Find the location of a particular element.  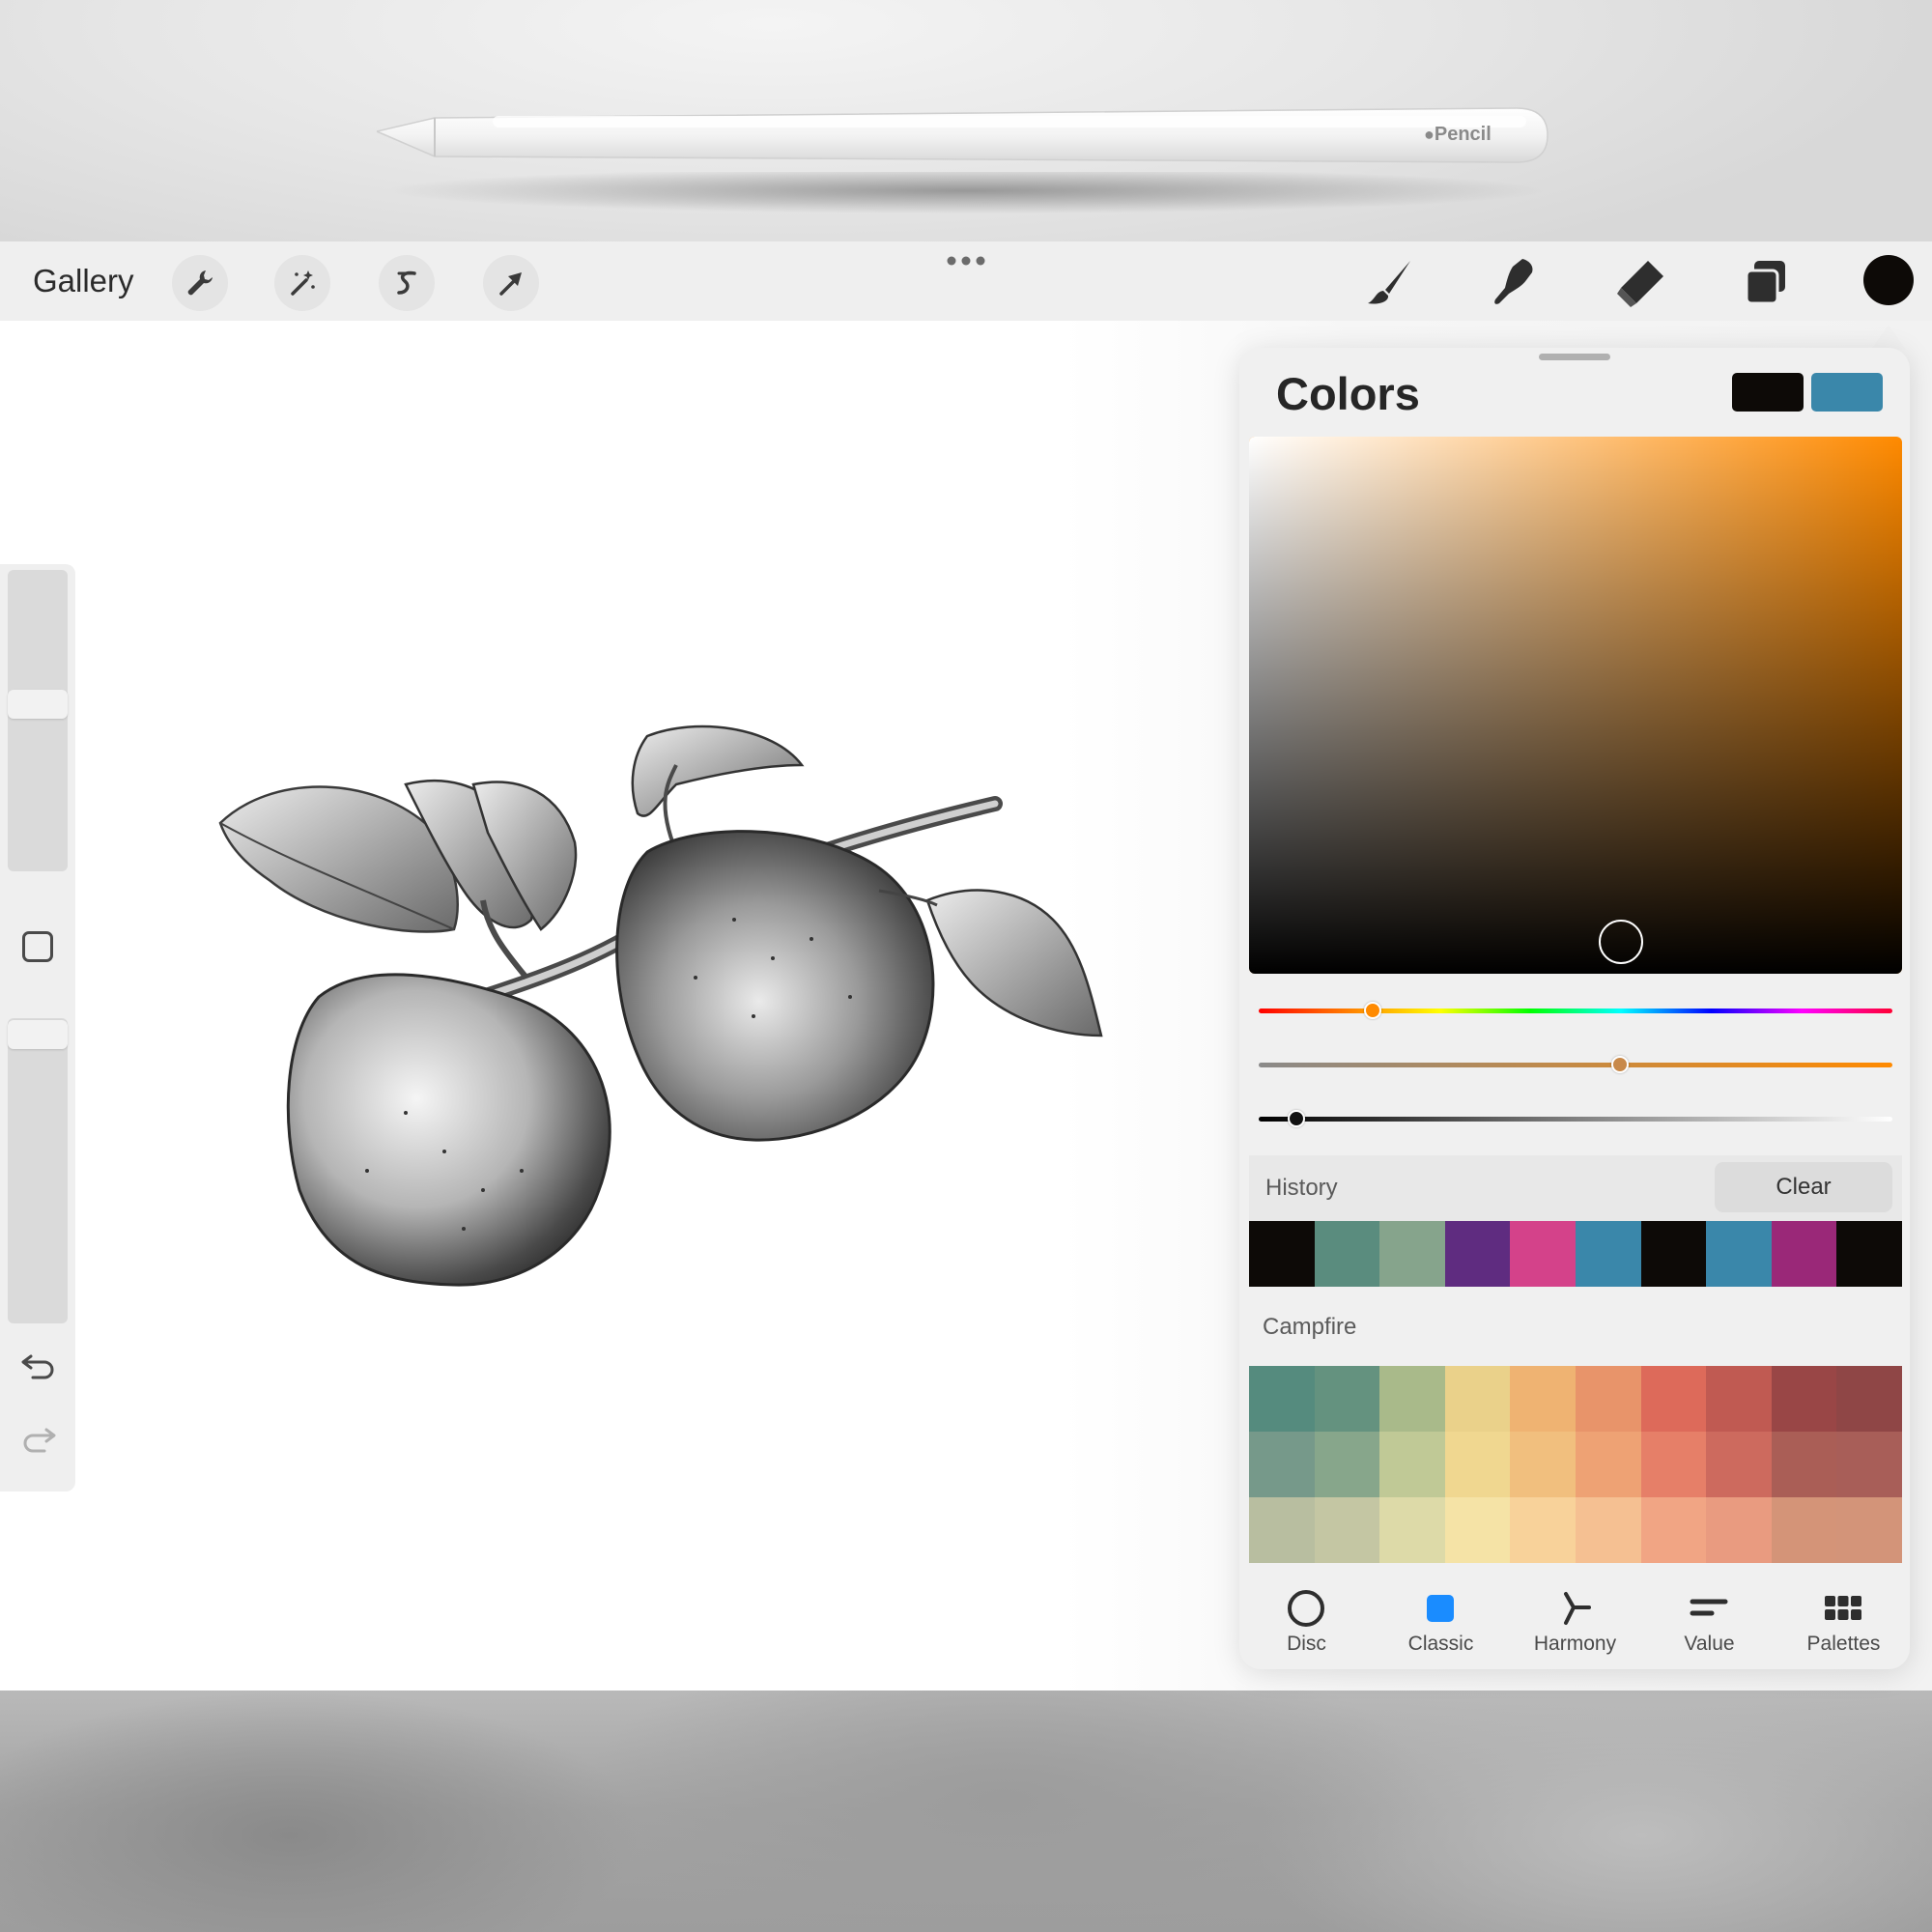

history-label: History is located at coordinates (1301, 1188).